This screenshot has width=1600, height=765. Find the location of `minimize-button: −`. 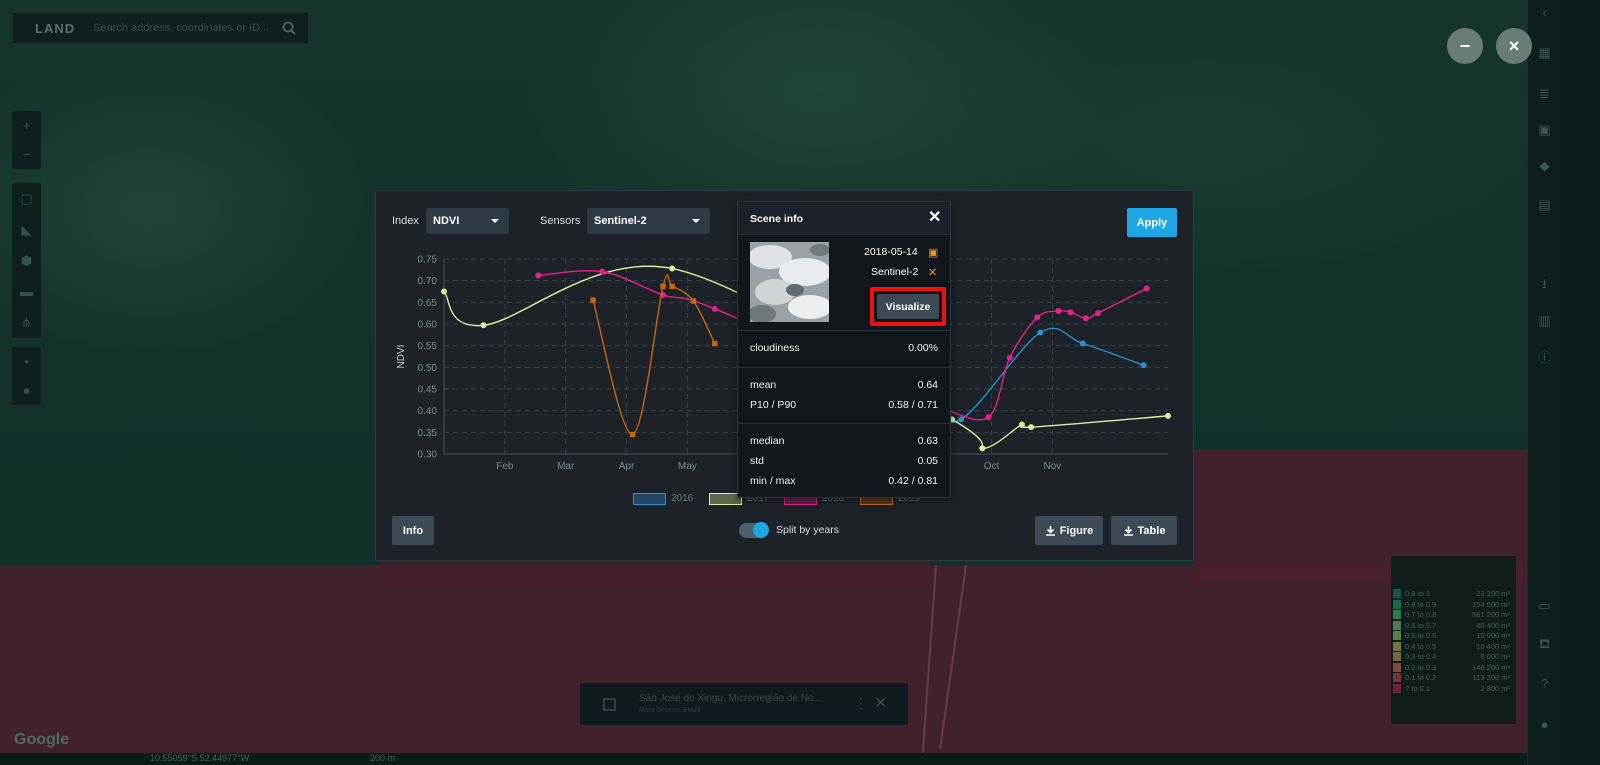

minimize-button: − is located at coordinates (1465, 46).